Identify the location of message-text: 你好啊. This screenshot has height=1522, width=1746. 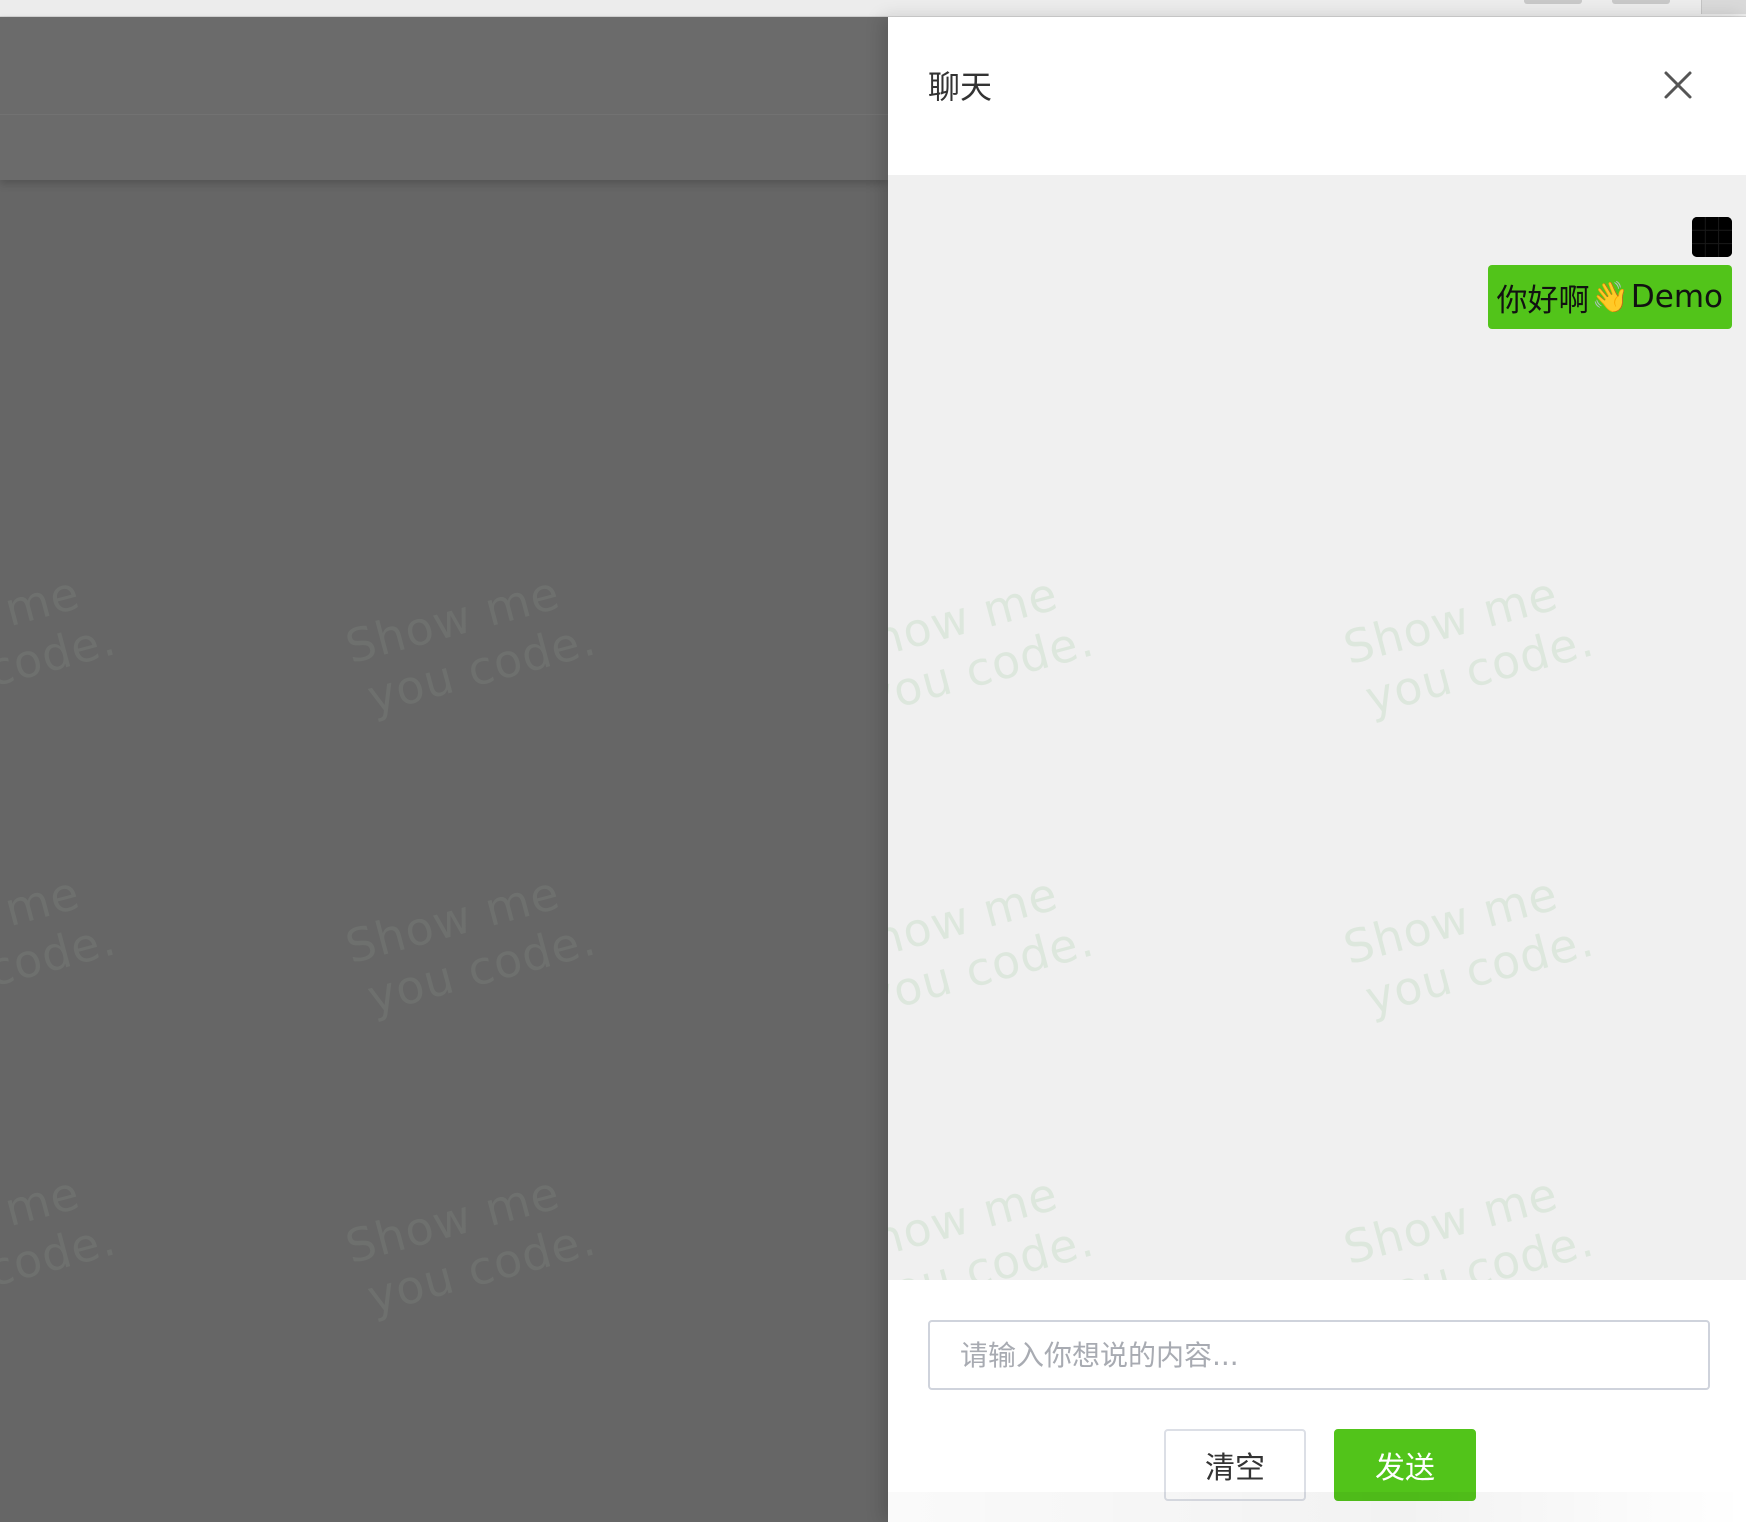
(1543, 300).